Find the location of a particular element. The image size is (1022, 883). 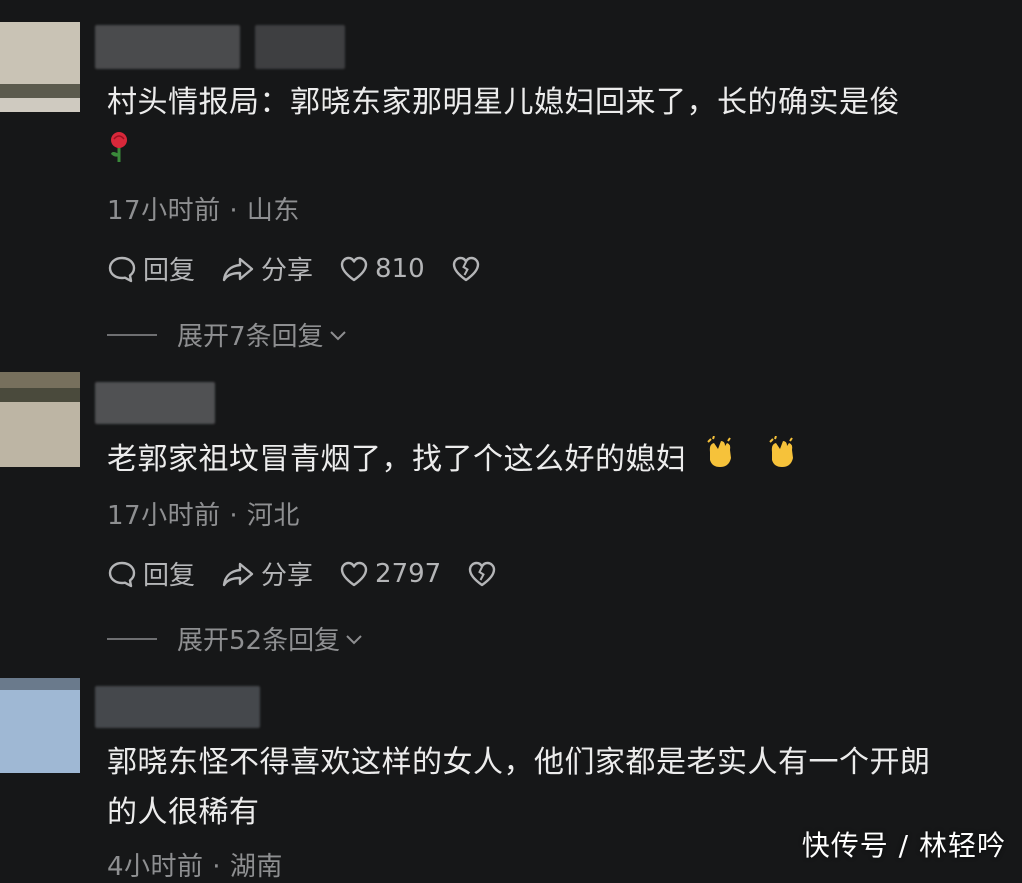

comment-text: 村头情报局：郭晓东家那明星儿媳妇回来了，长的确实是俊 is located at coordinates (503, 102).